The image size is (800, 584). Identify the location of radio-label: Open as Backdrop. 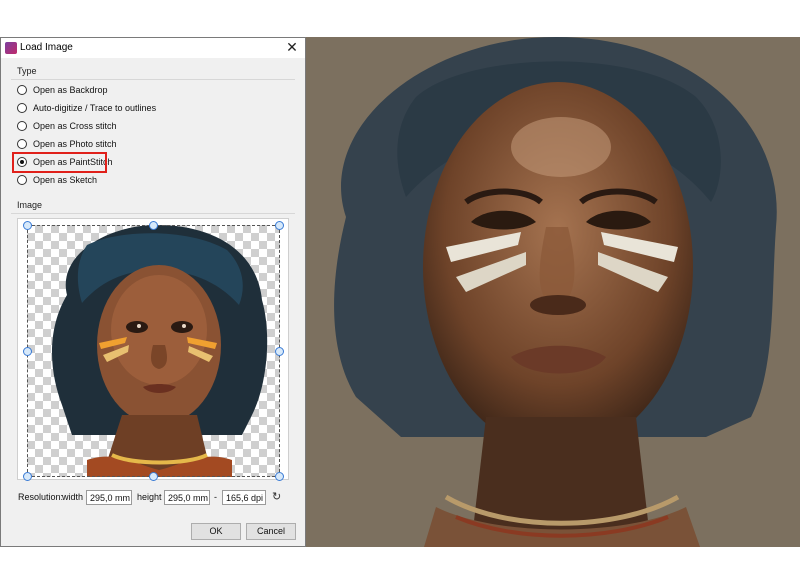
(70, 90).